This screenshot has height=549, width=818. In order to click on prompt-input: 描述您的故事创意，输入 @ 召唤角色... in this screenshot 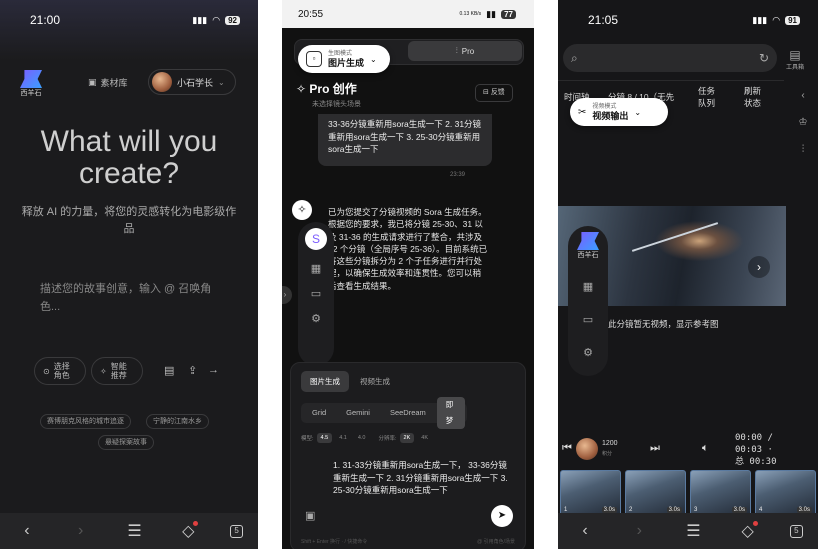, I will do `click(134, 298)`.